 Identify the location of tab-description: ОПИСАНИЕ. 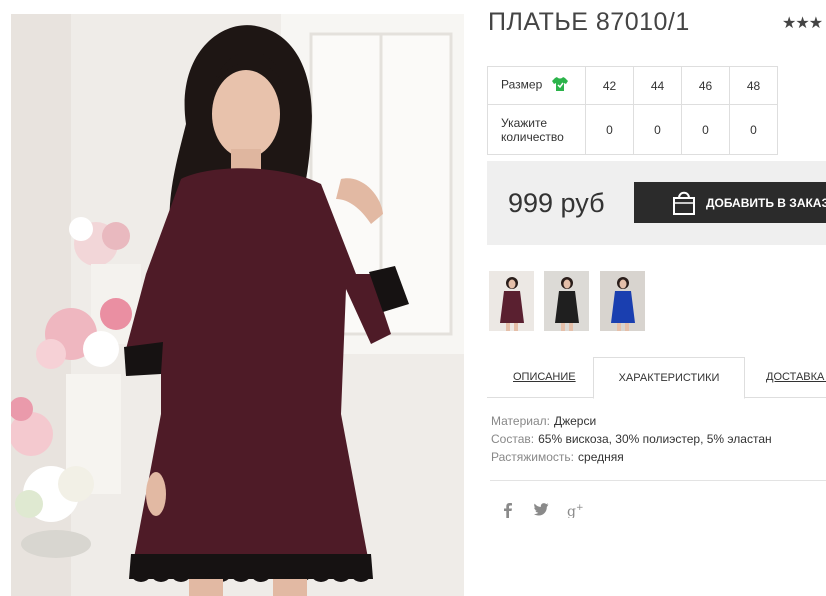
(544, 377).